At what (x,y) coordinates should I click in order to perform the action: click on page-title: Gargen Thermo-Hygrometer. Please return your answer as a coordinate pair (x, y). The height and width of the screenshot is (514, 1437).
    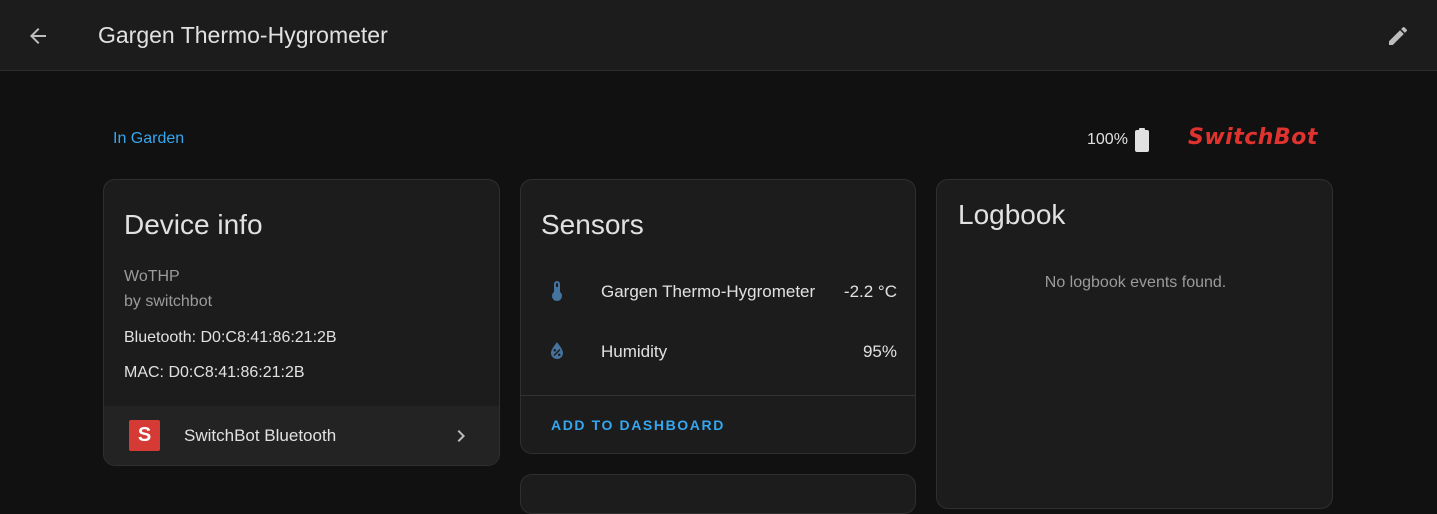
    Looking at the image, I should click on (243, 35).